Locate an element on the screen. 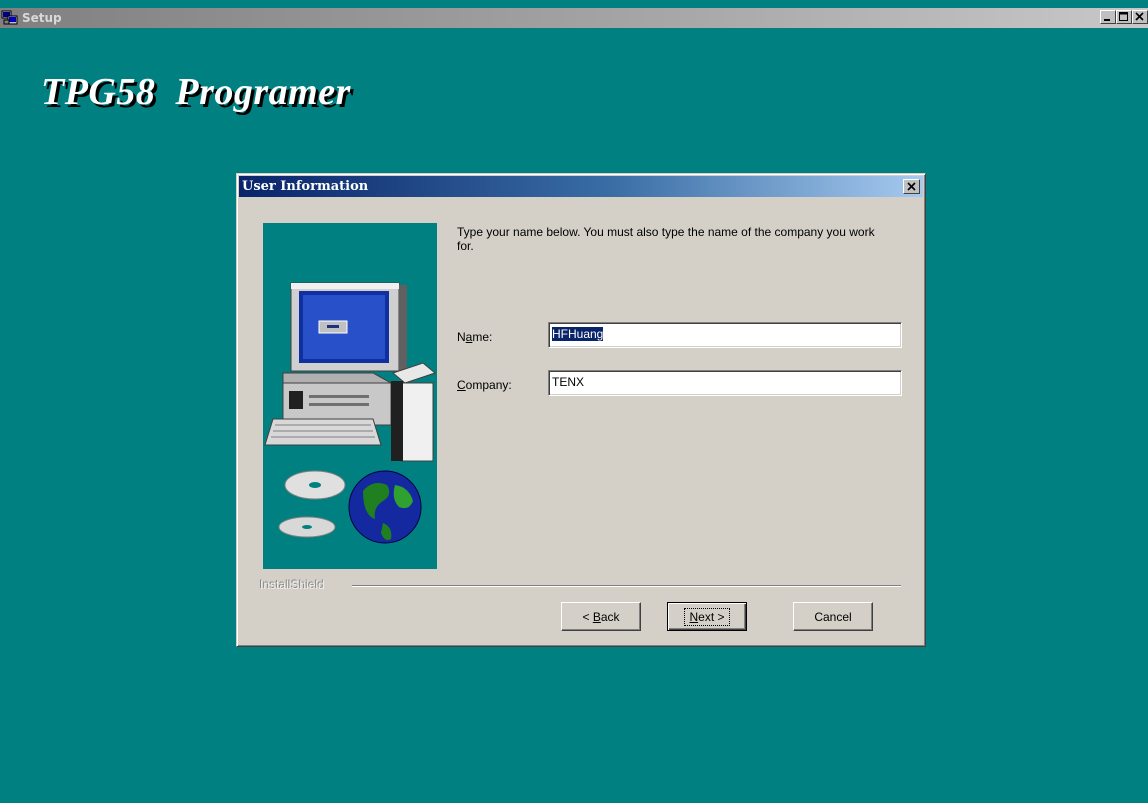  next-label-part: ext > is located at coordinates (711, 616).